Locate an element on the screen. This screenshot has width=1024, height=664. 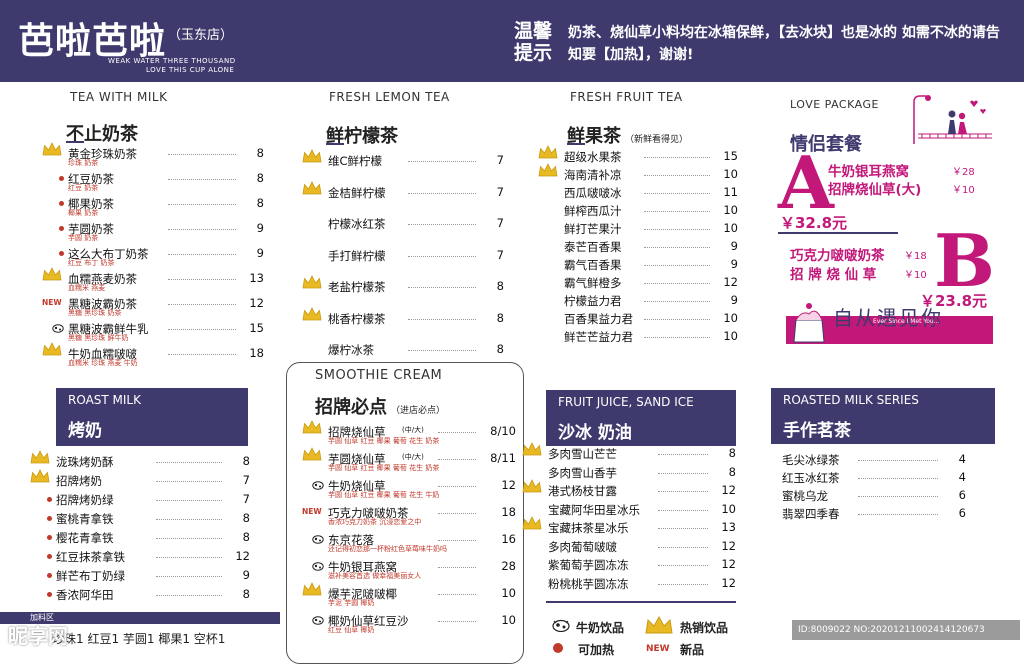
menu-item-desc: 血糯米 珍珠 燕麦 牛奶 is located at coordinates (103, 363).